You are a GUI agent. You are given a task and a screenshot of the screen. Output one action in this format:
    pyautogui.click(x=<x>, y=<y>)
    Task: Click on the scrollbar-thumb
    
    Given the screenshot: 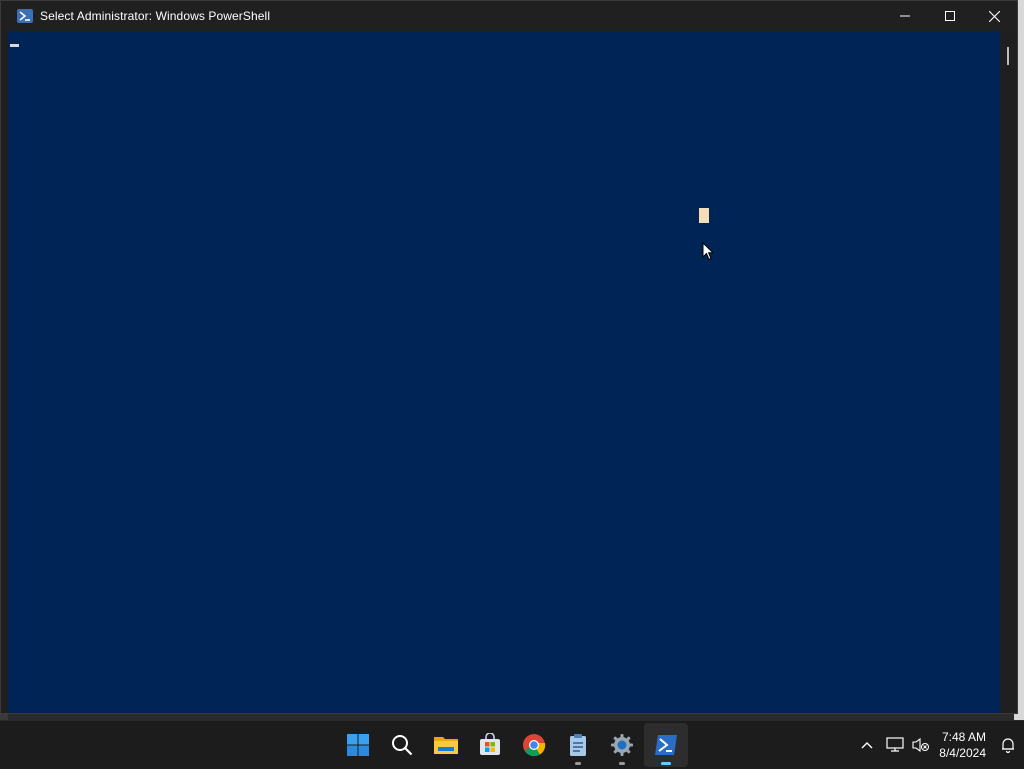 What is the action you would take?
    pyautogui.click(x=1008, y=56)
    